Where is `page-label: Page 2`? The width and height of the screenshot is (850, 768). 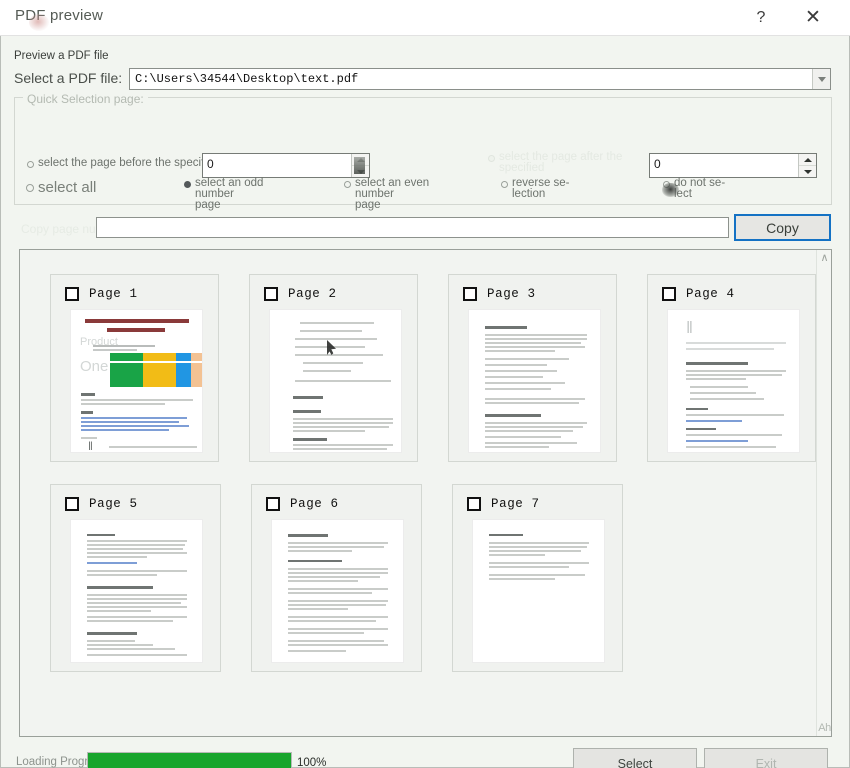
page-label: Page 2 is located at coordinates (312, 294).